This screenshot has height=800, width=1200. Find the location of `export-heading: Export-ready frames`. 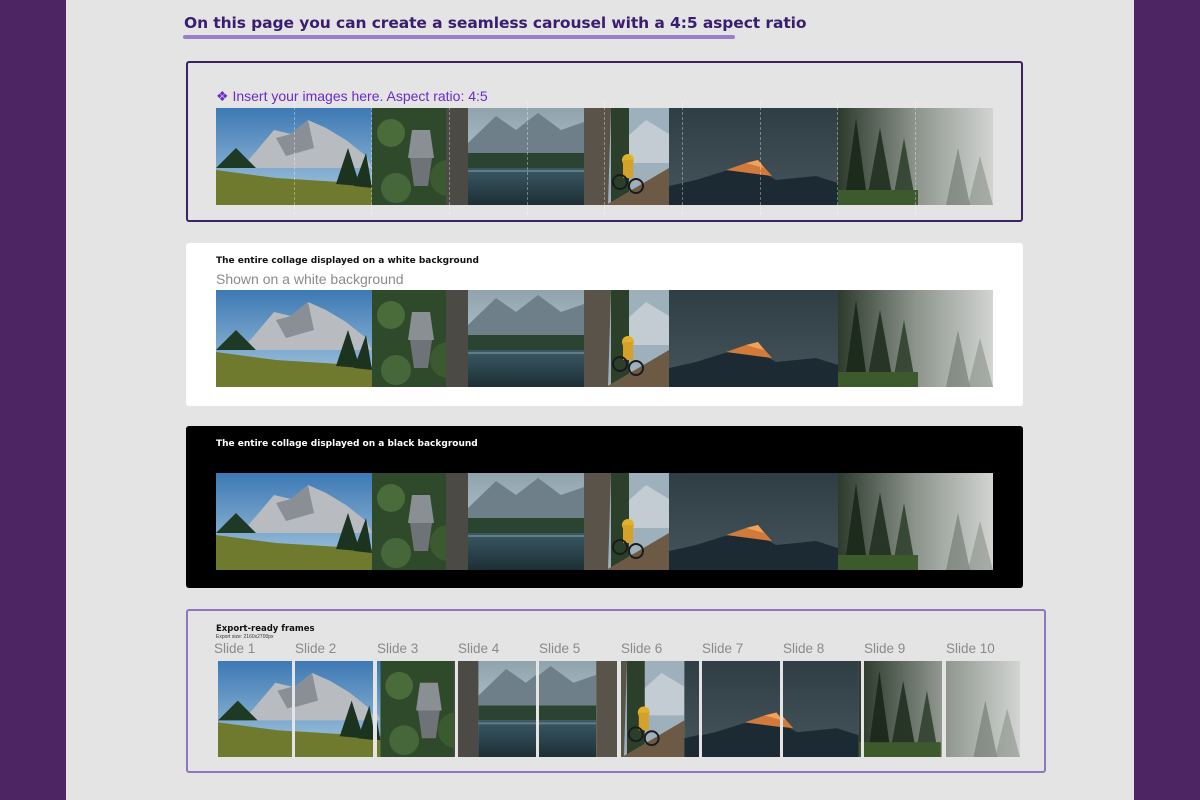

export-heading: Export-ready frames is located at coordinates (265, 629).